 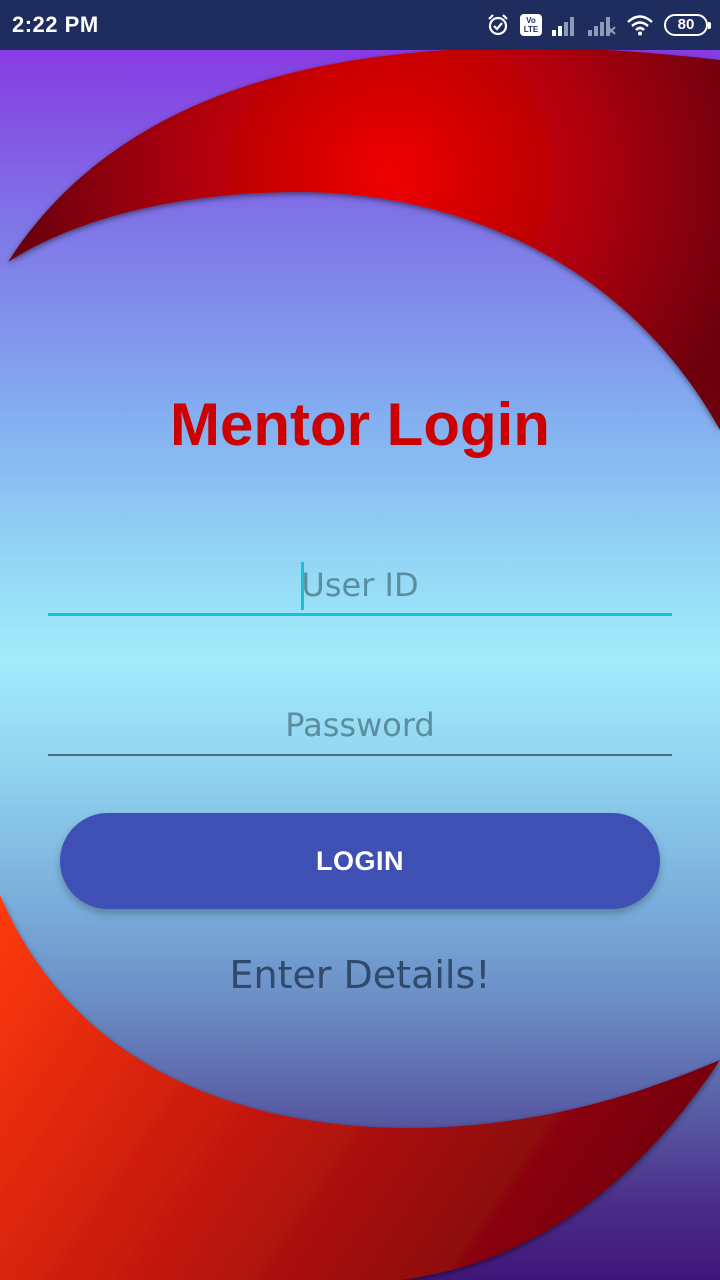 I want to click on password-field, so click(x=360, y=726).